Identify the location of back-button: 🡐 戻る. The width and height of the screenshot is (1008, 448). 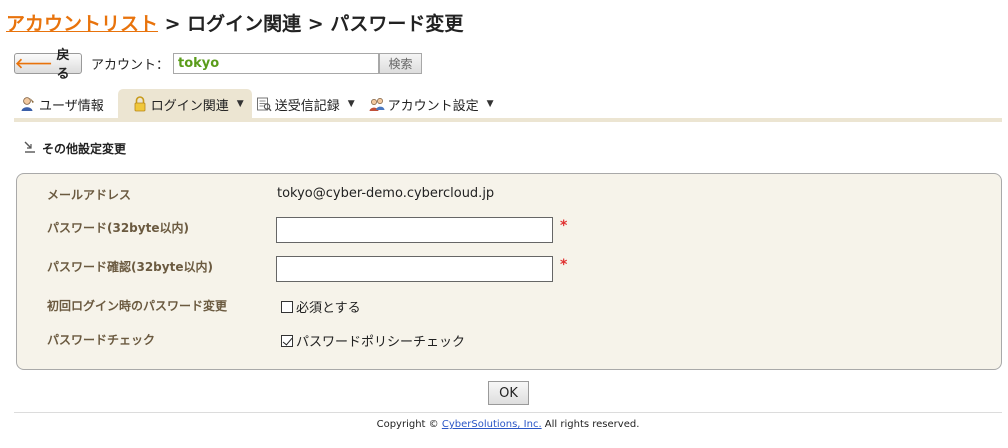
(48, 65).